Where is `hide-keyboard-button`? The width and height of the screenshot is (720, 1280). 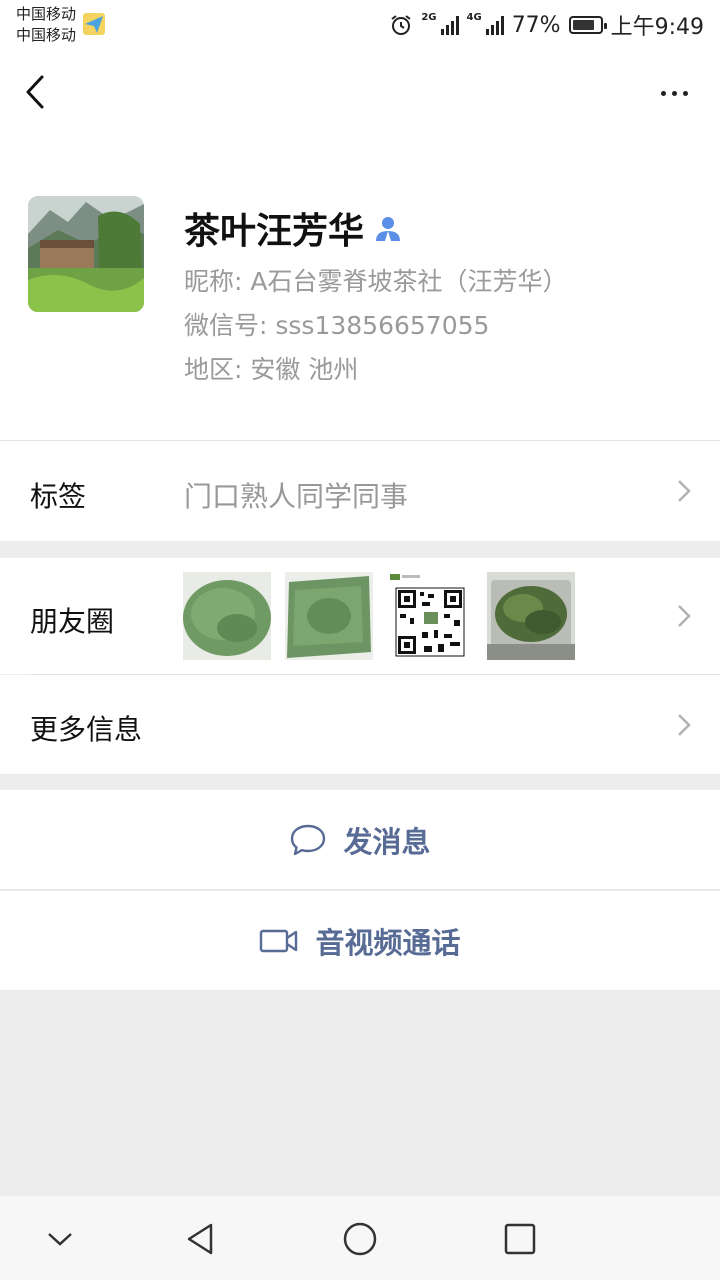
hide-keyboard-button is located at coordinates (60, 1239).